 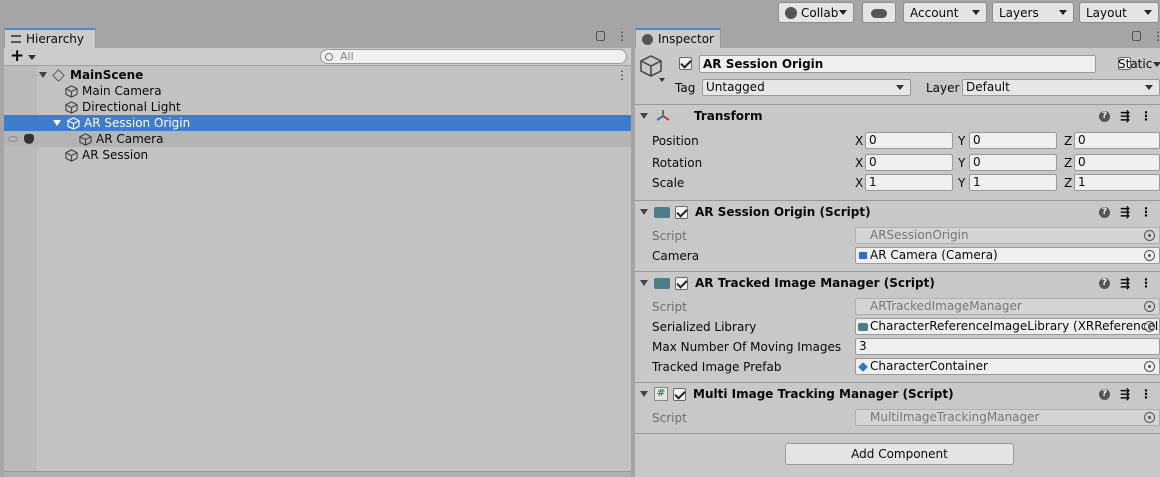 I want to click on transform-header: Transform ? ⇶ ⋮, so click(x=897, y=116).